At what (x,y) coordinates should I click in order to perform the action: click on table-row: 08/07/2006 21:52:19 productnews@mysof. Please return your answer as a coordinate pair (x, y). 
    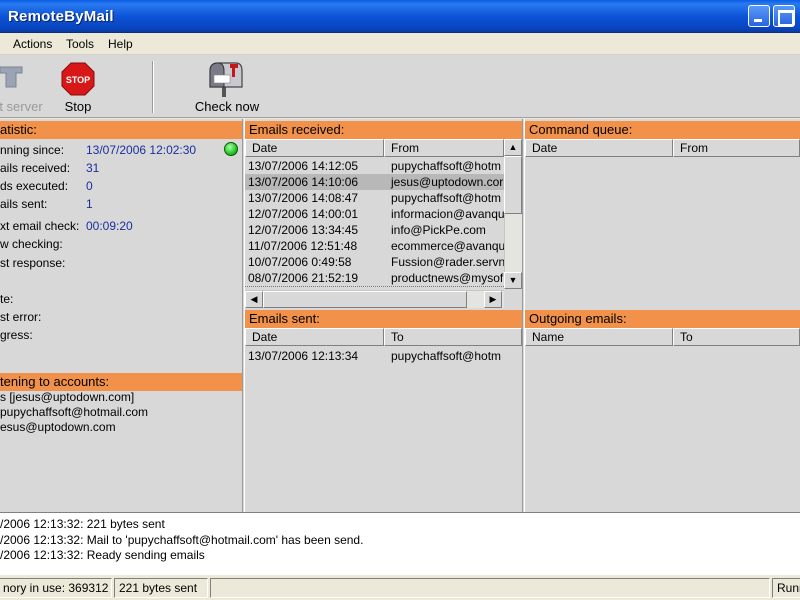
    Looking at the image, I should click on (374, 278).